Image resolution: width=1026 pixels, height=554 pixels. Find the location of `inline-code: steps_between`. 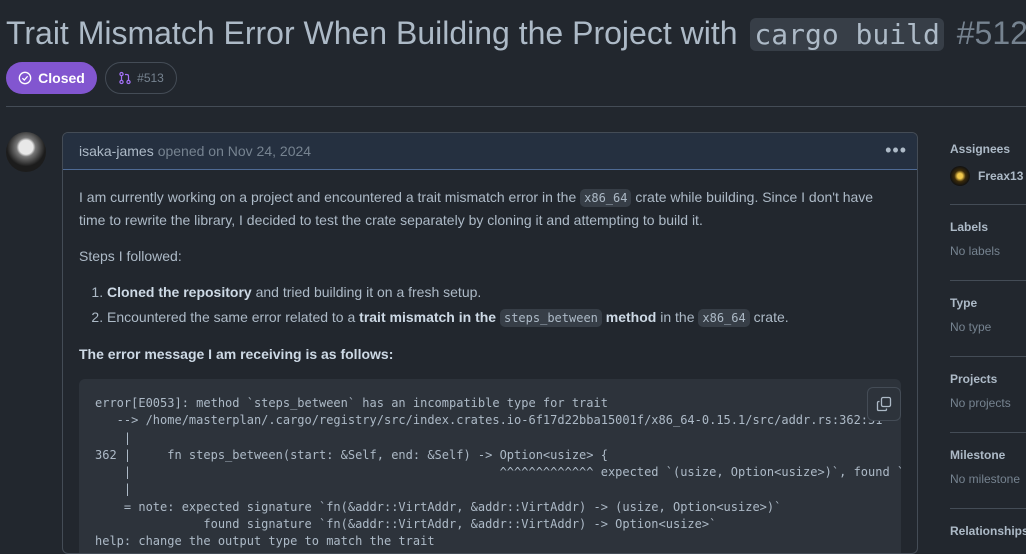

inline-code: steps_between is located at coordinates (550, 318).